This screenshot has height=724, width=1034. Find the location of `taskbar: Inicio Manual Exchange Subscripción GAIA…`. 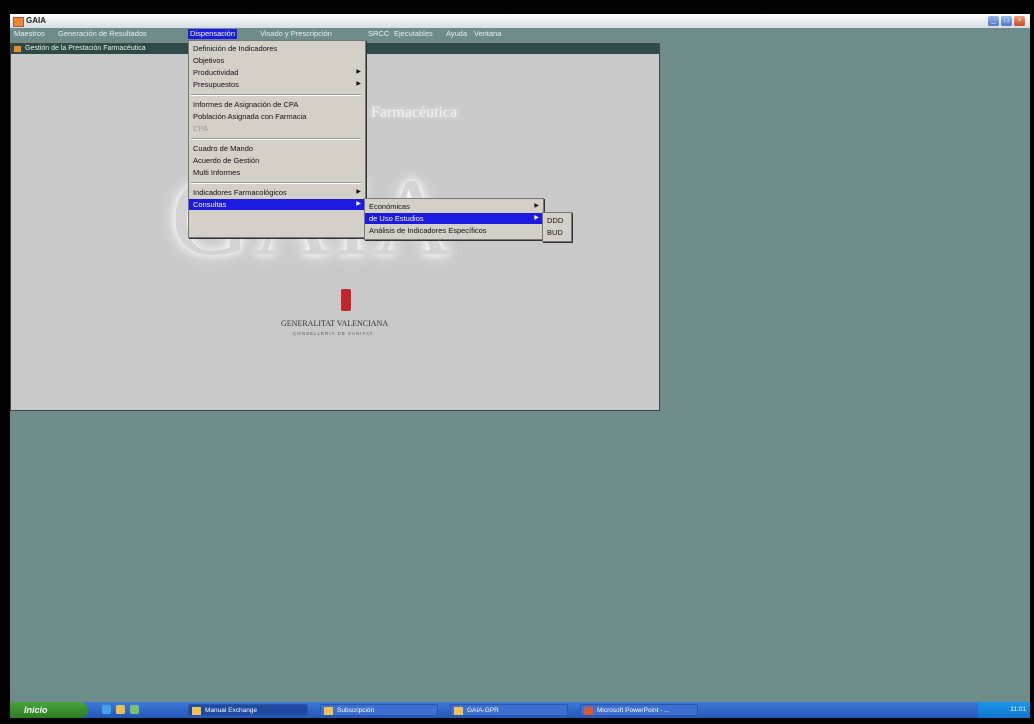

taskbar: Inicio Manual Exchange Subscripción GAIA… is located at coordinates (520, 710).